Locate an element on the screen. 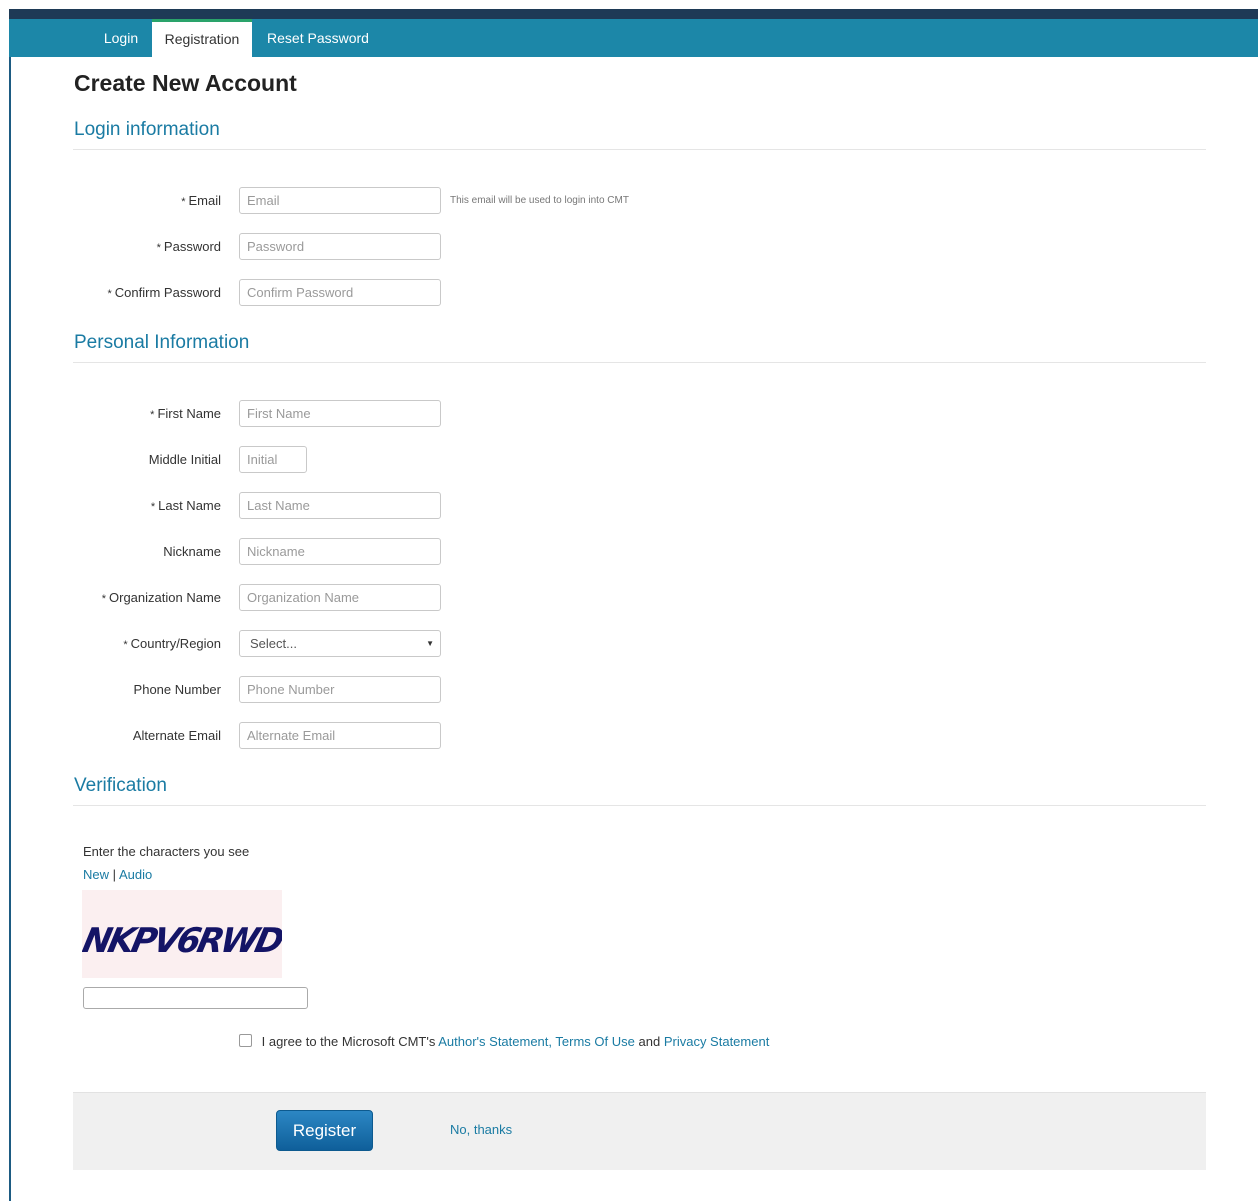  agree-checkbox is located at coordinates (245, 1040).